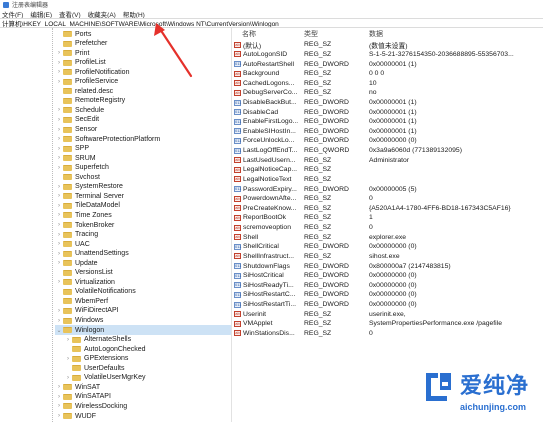  What do you see at coordinates (143, 168) in the screenshot?
I see `tree-item: › Superfetch` at bounding box center [143, 168].